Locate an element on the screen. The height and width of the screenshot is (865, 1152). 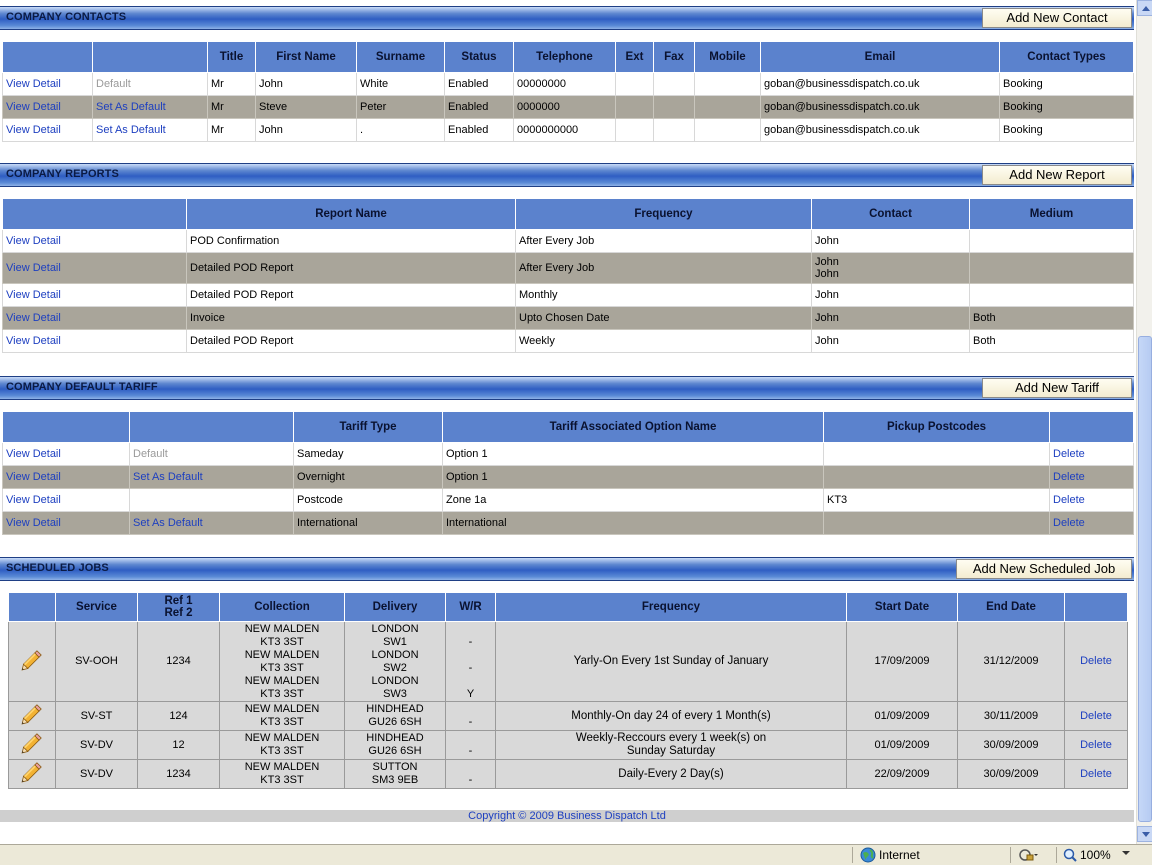
frequency-cell: Yarly-On Every 1st Sunday of January is located at coordinates (671, 661).